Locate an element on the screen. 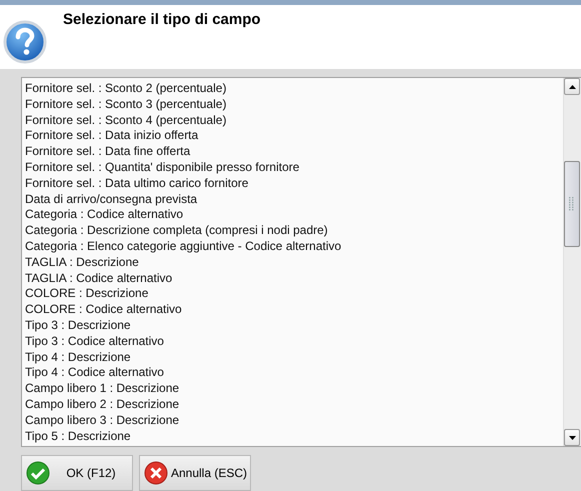  cancel-button: Annulla (ESC) is located at coordinates (195, 473).